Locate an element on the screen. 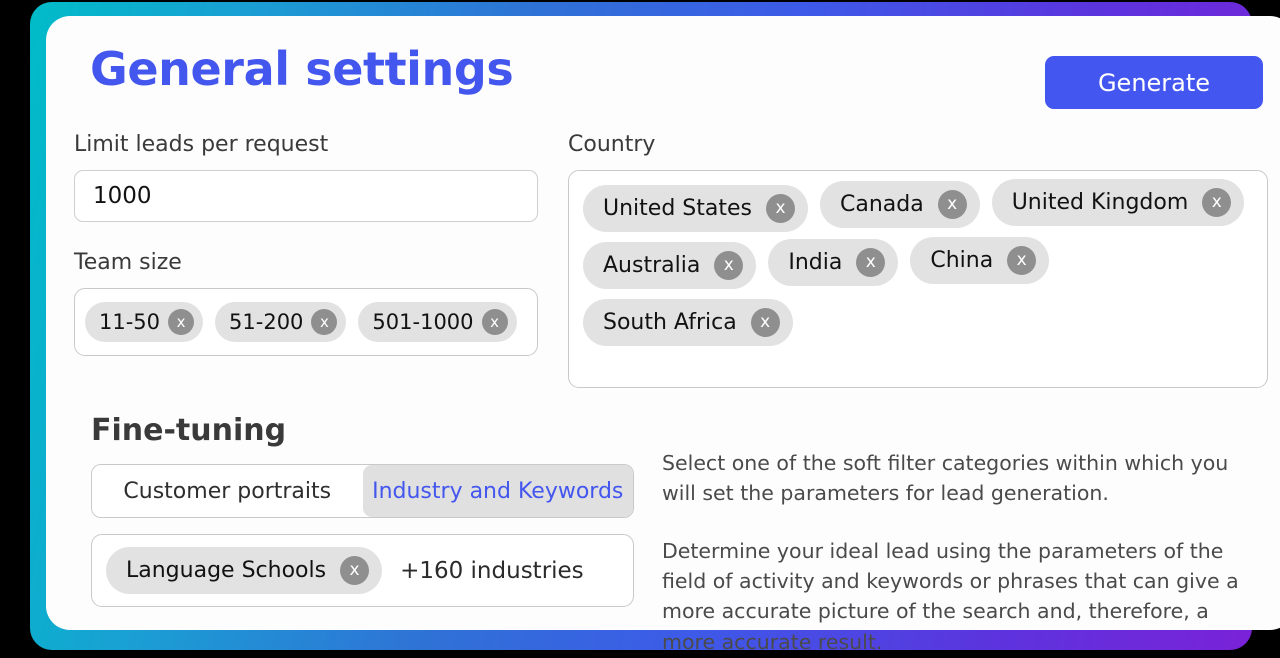 This screenshot has width=1280, height=658. chip-label: India is located at coordinates (815, 262).